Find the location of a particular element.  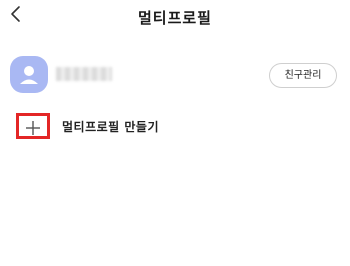

create-multiprofile-row: 멀티프로필 만들기 is located at coordinates (115, 126).